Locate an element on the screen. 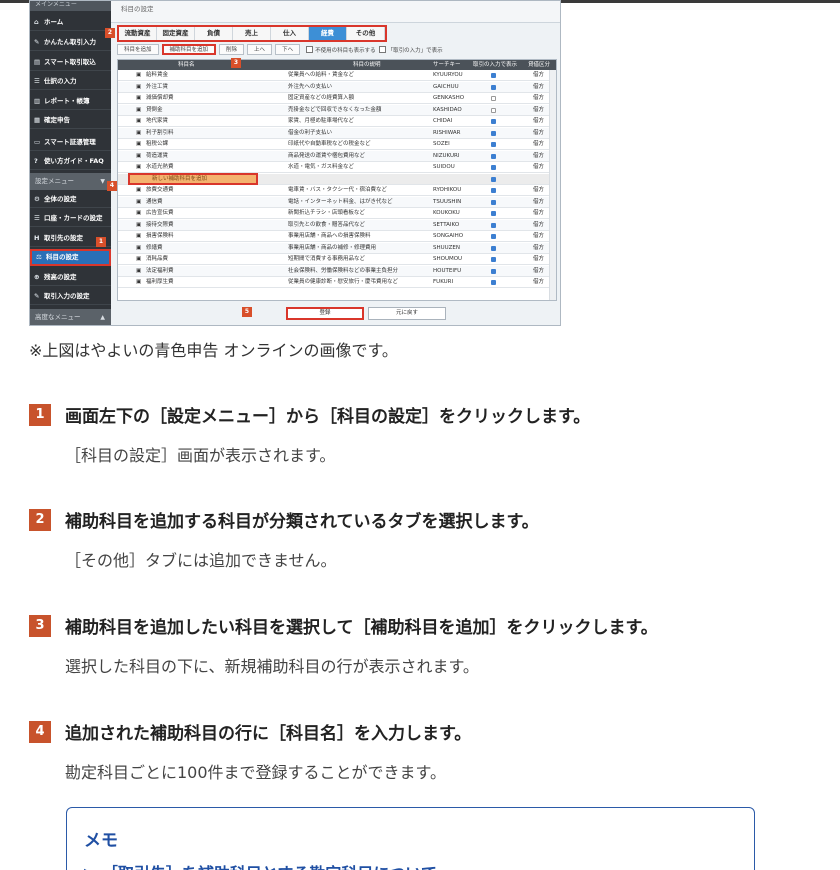 Image resolution: width=840 pixels, height=870 pixels. register-button: 登録 is located at coordinates (325, 313).